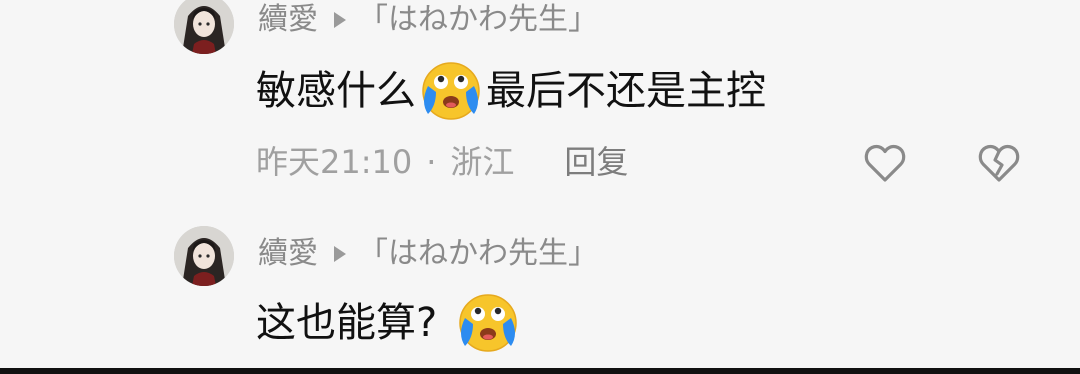 This screenshot has width=1080, height=374. Describe the element at coordinates (442, 162) in the screenshot. I see `comment-meta: 昨天21:10 · 浙江 回复` at that location.